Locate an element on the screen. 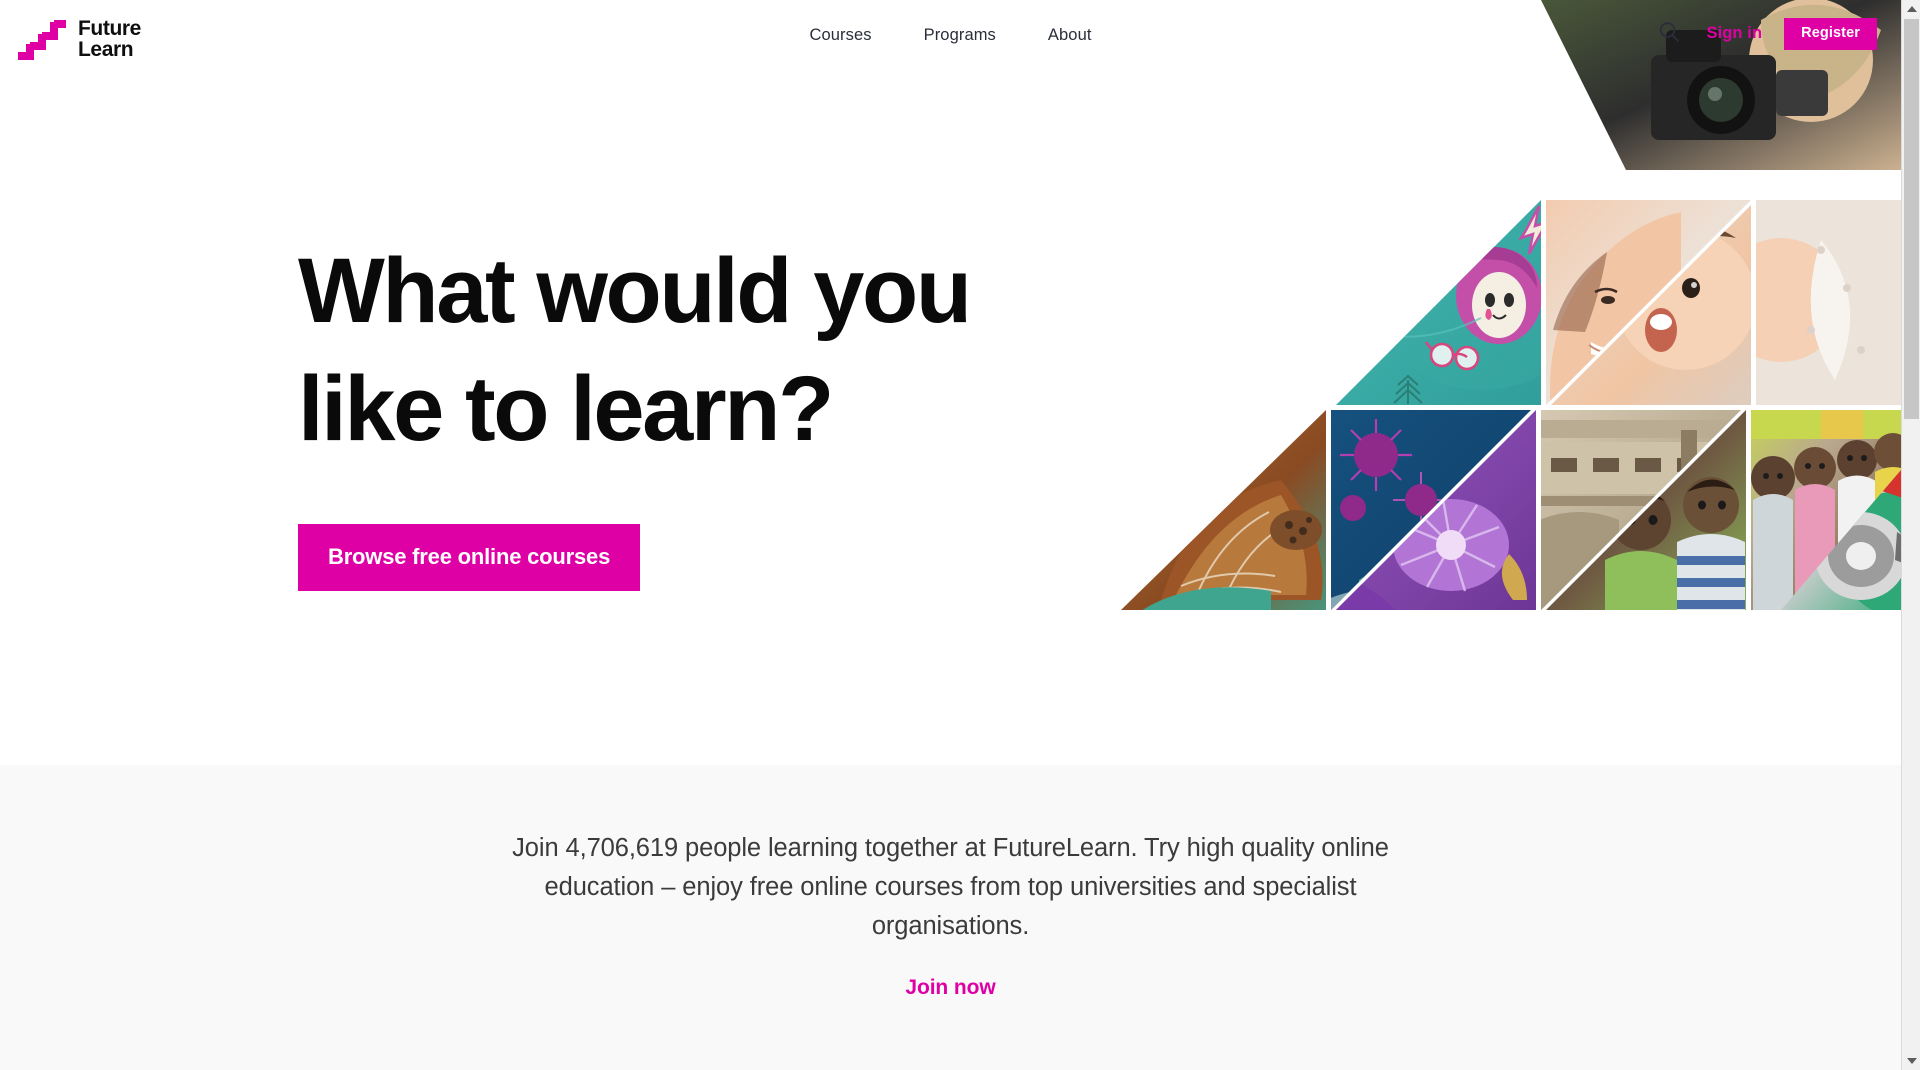  scroll-down-arrow is located at coordinates (1911, 1061).